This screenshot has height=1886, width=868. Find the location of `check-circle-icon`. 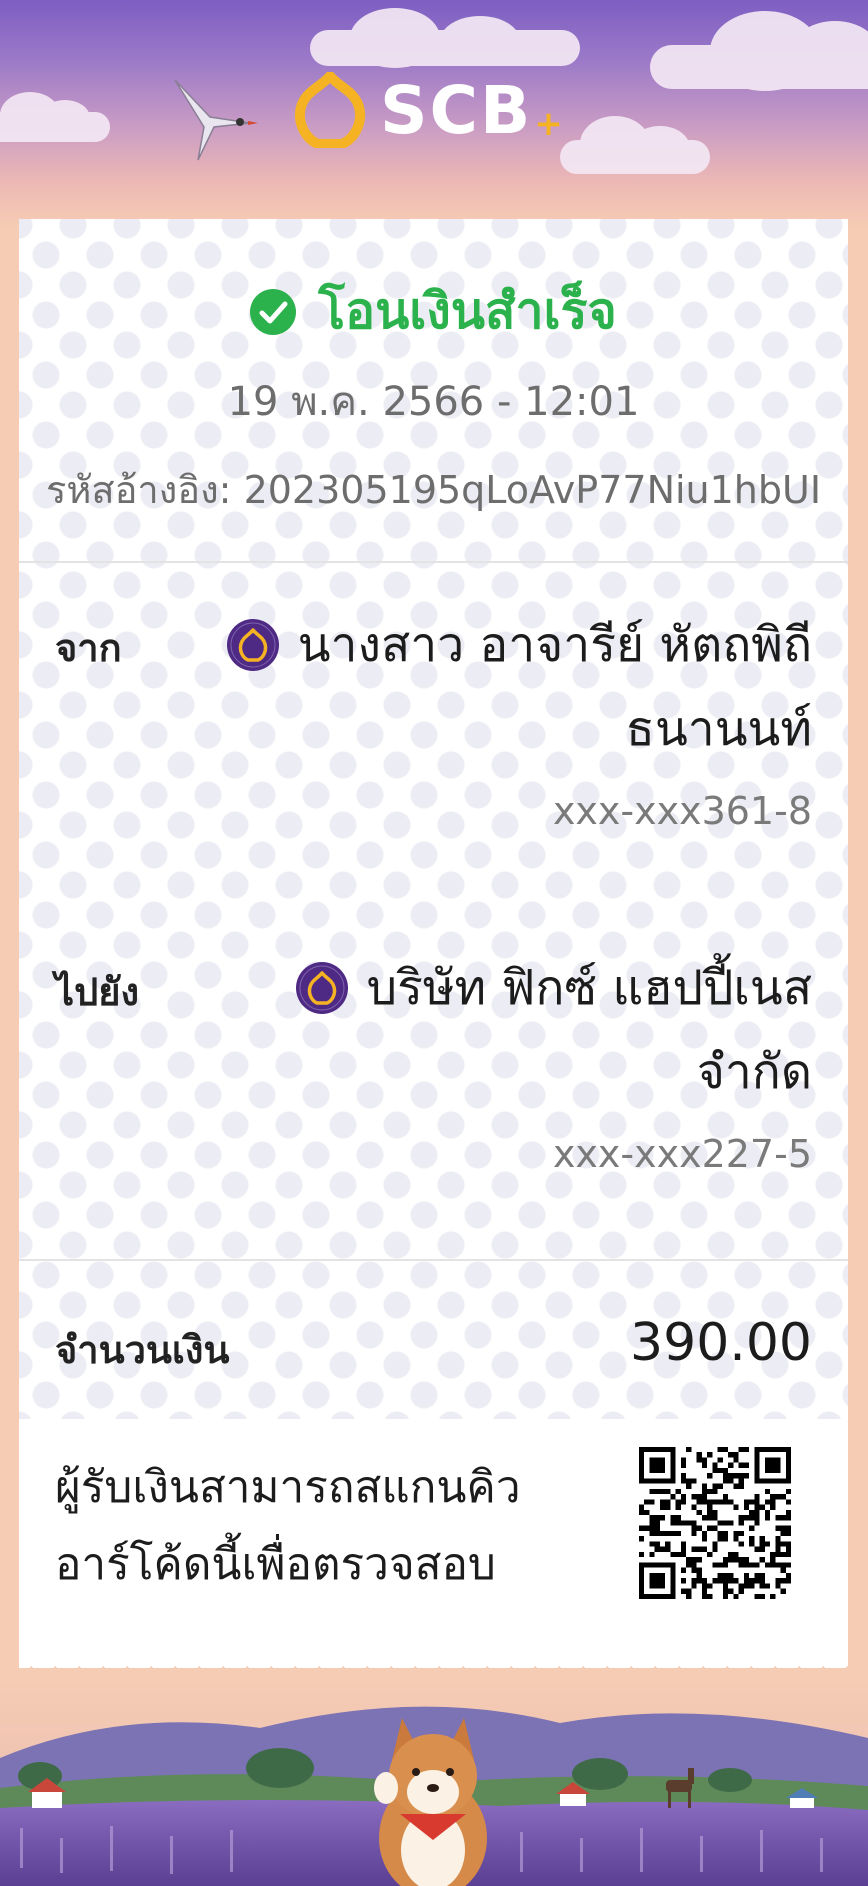

check-circle-icon is located at coordinates (273, 311).